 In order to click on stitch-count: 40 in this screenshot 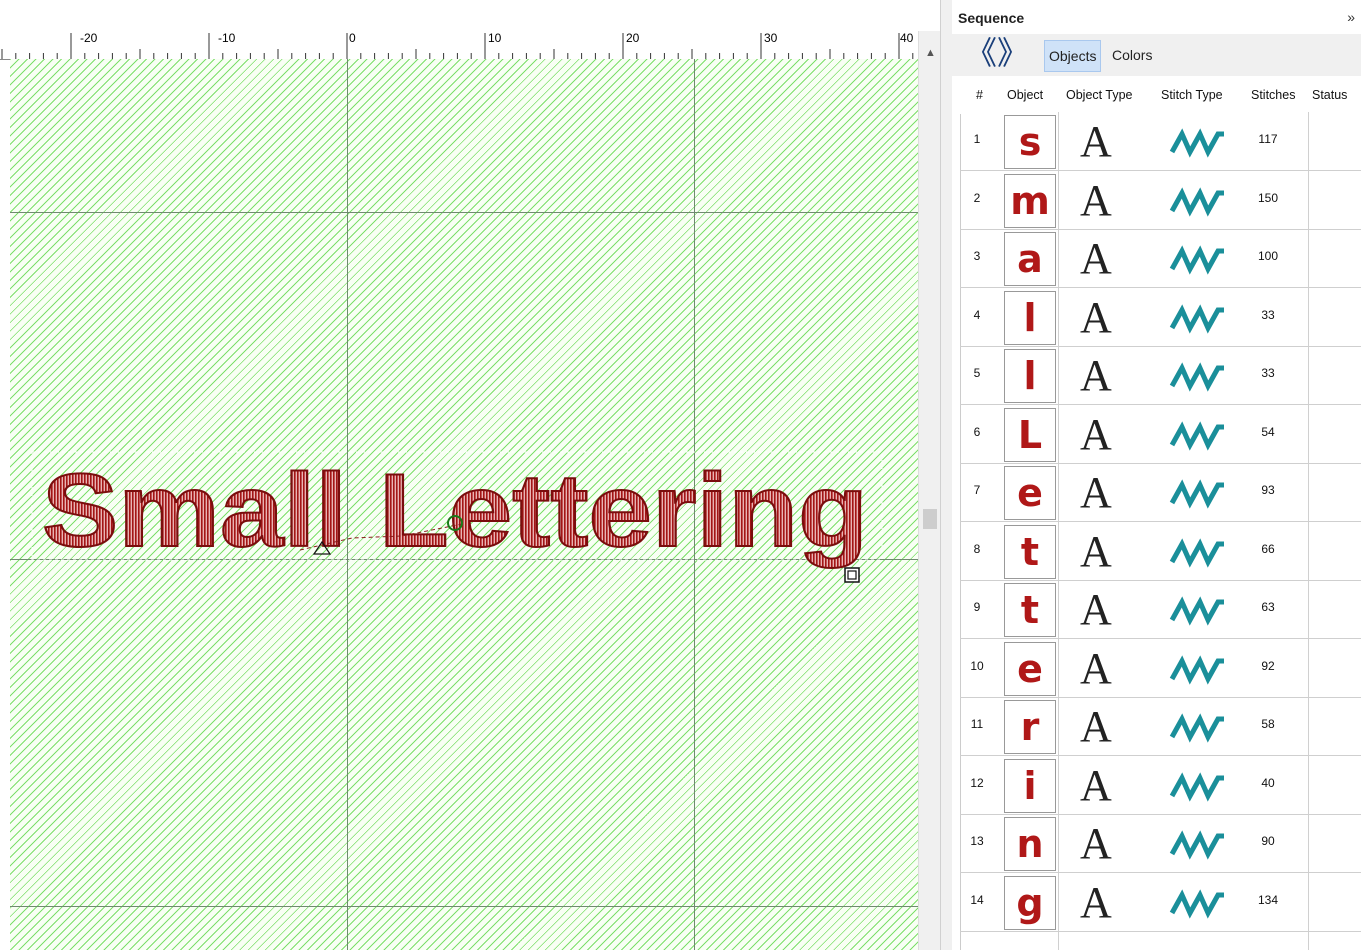, I will do `click(1268, 782)`.